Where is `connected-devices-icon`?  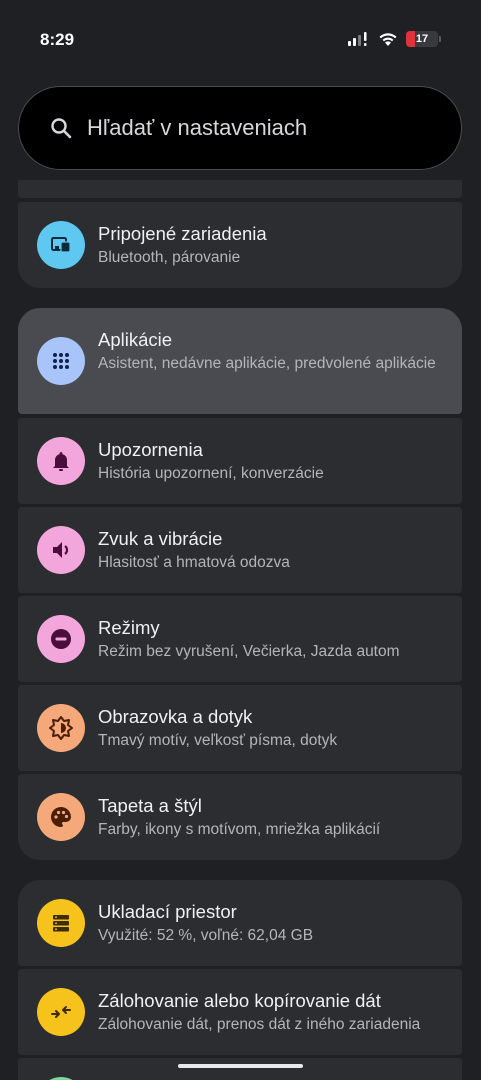
connected-devices-icon is located at coordinates (61, 245).